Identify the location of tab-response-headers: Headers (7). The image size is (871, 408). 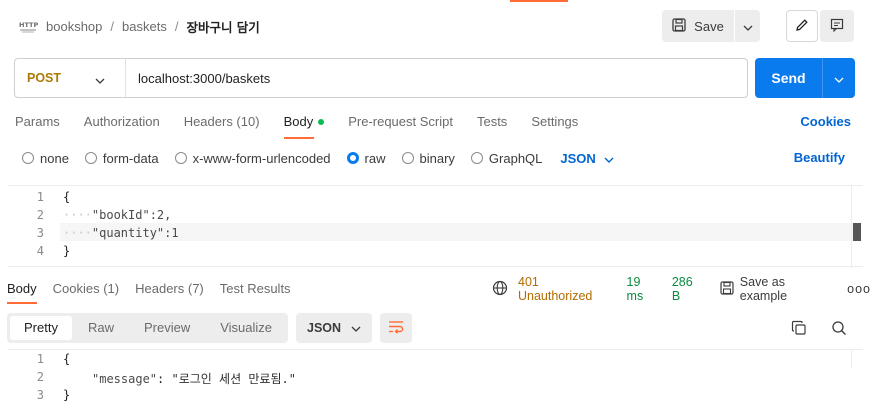
(169, 289).